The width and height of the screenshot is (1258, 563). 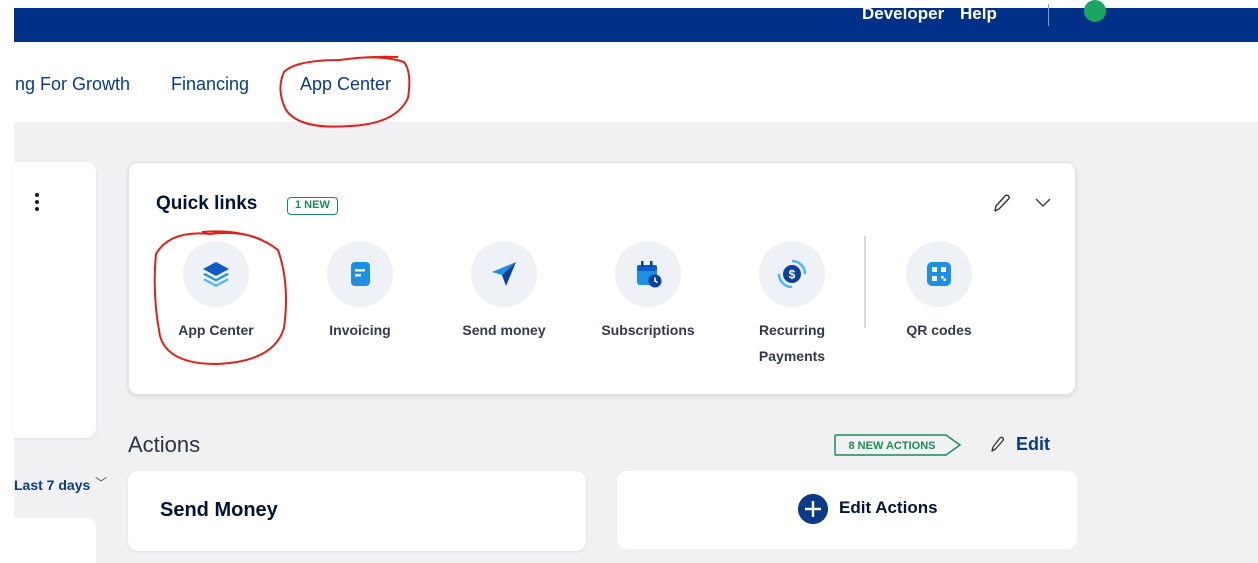 I want to click on calendar-clock-icon, so click(x=649, y=274).